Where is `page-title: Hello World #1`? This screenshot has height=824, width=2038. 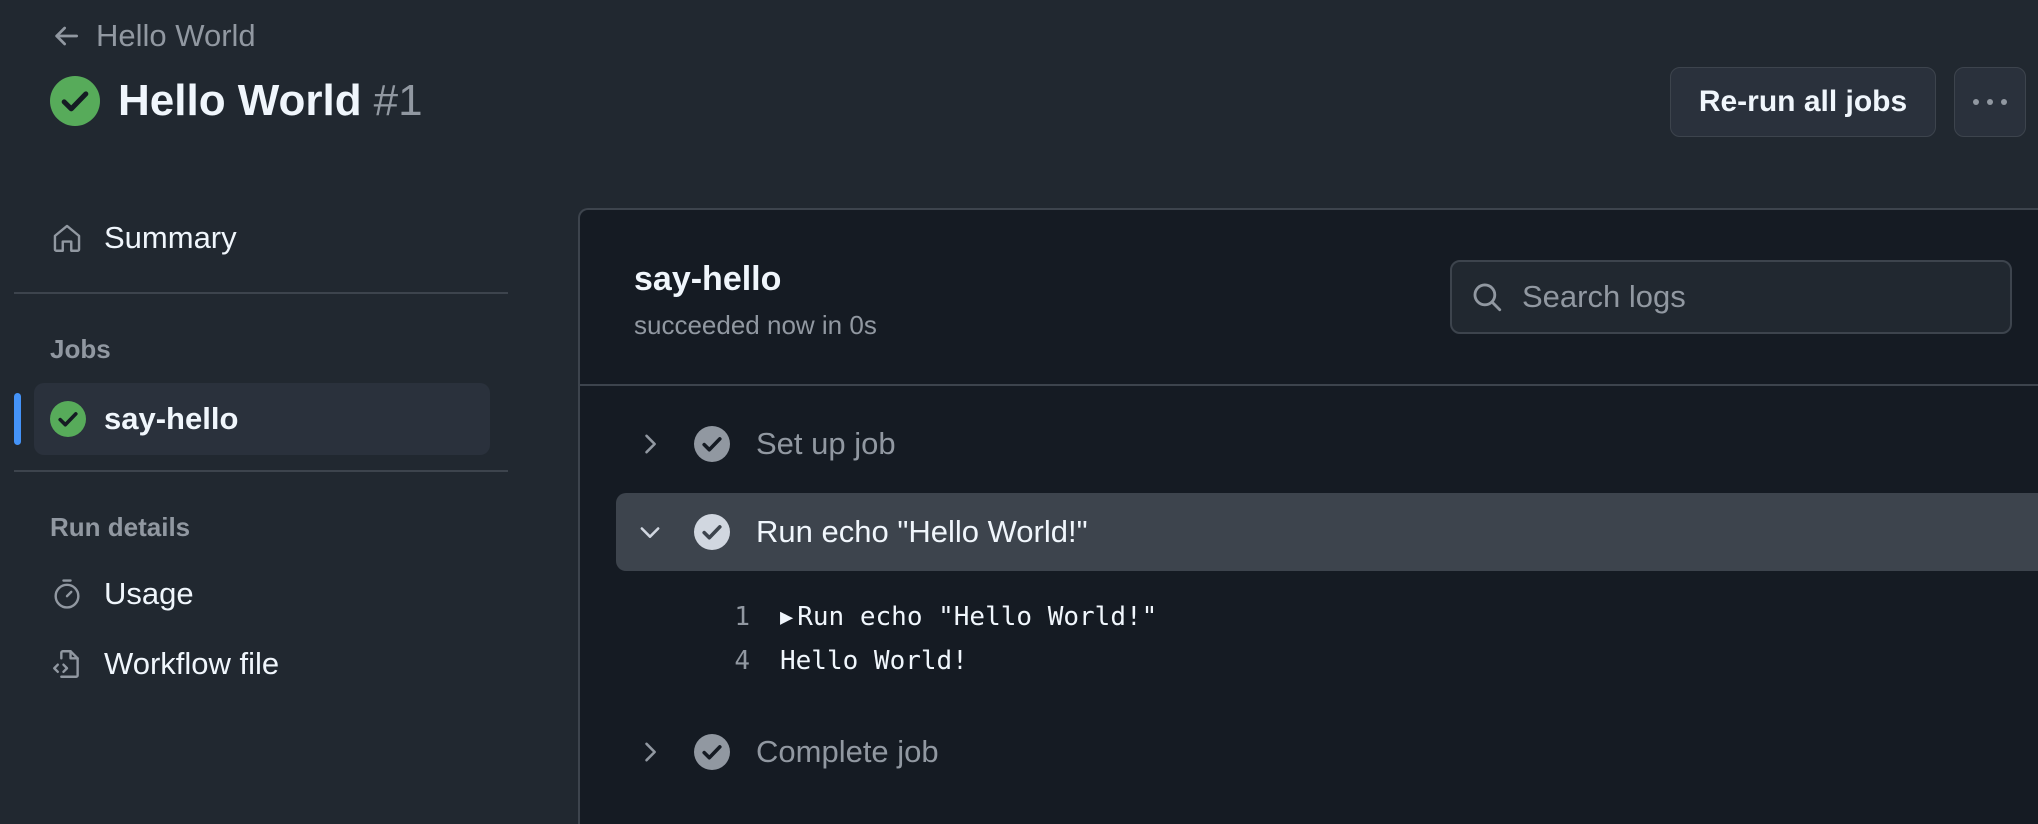
page-title: Hello World #1 is located at coordinates (236, 101).